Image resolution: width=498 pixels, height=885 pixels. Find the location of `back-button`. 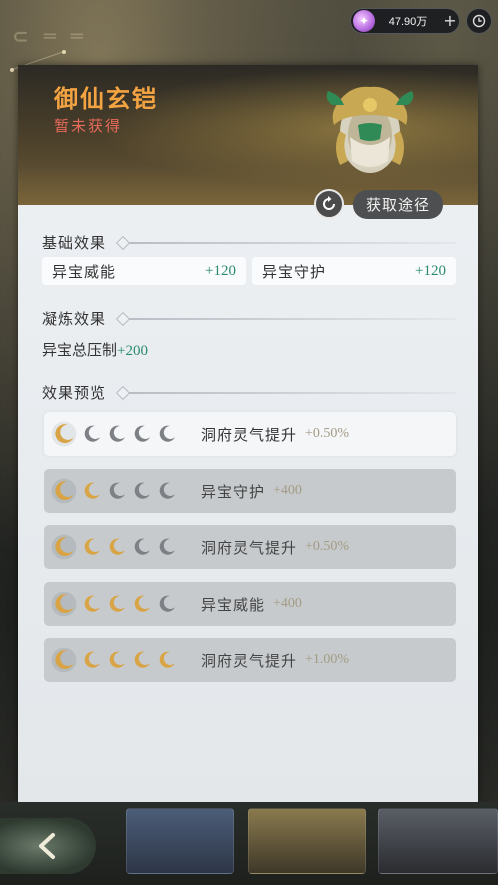

back-button is located at coordinates (48, 846).